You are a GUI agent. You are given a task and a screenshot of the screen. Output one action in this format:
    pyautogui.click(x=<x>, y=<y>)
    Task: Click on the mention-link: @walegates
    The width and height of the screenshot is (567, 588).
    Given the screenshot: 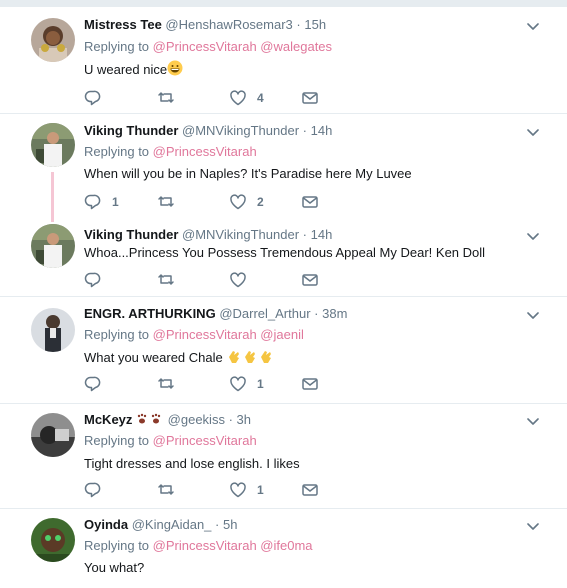 What is the action you would take?
    pyautogui.click(x=296, y=46)
    